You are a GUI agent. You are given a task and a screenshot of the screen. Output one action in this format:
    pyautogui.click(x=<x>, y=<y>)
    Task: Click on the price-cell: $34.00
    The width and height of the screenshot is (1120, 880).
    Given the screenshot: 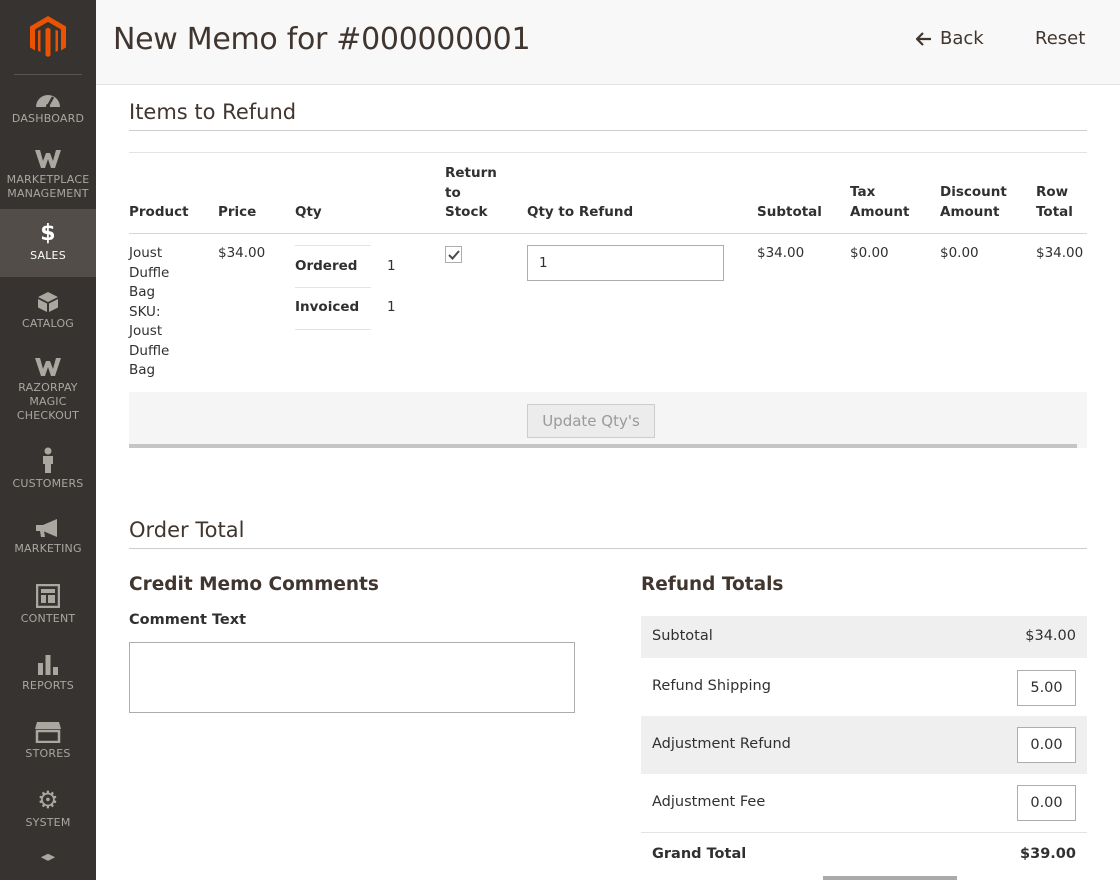 What is the action you would take?
    pyautogui.click(x=242, y=253)
    